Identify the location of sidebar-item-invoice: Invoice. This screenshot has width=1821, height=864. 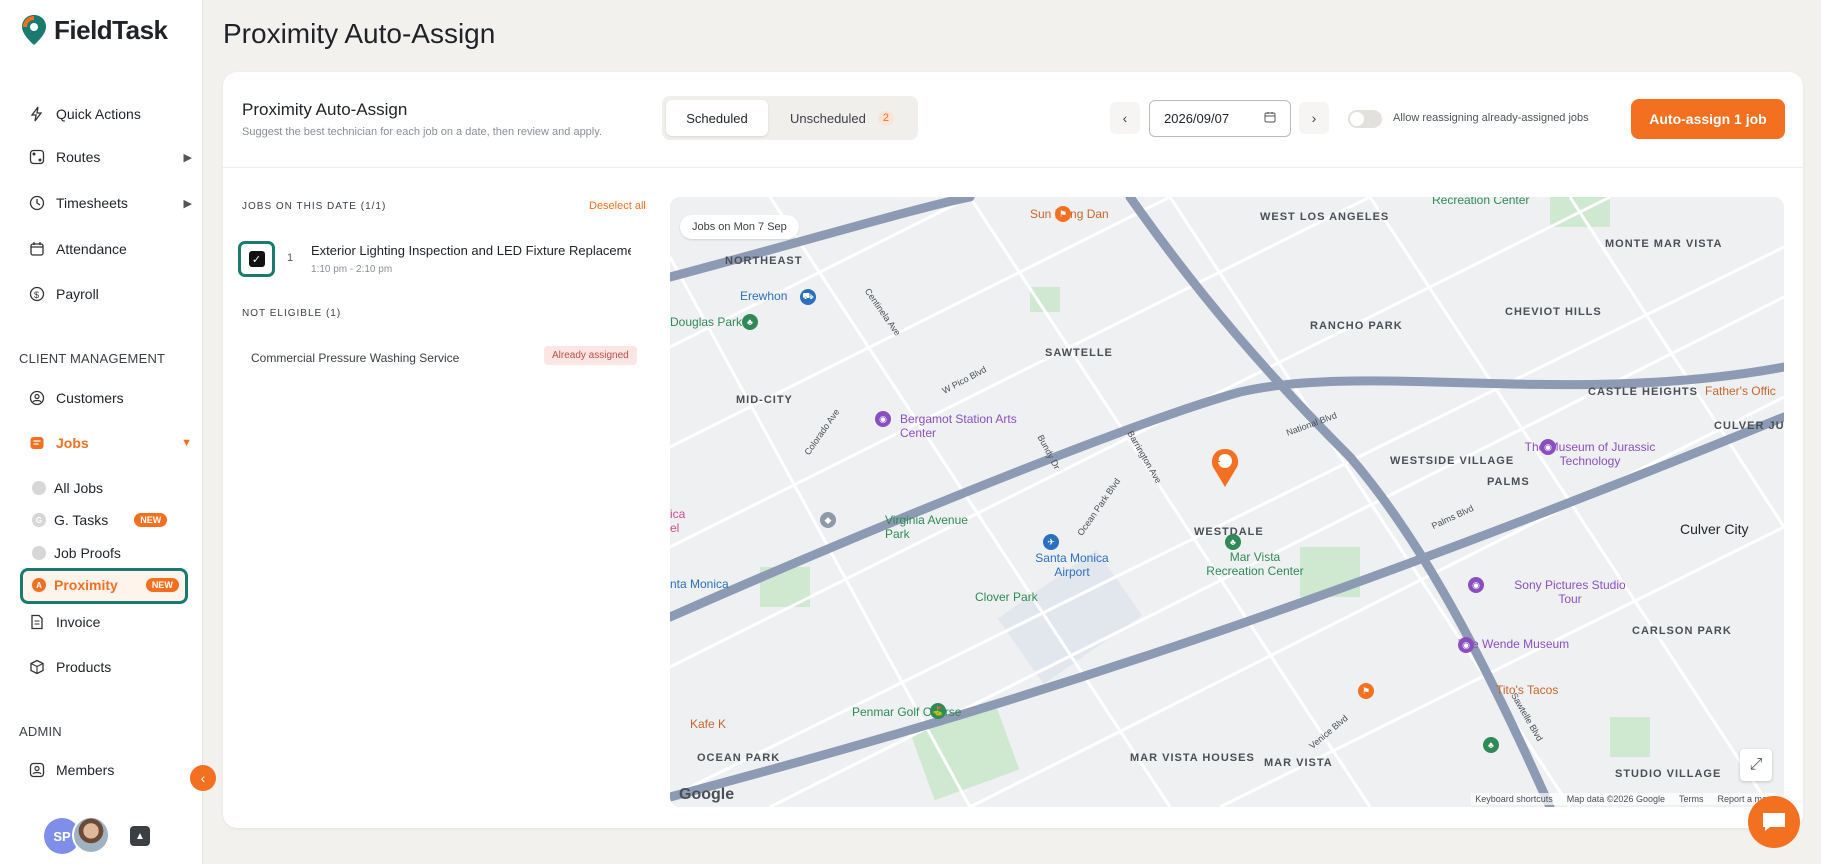
(108, 622).